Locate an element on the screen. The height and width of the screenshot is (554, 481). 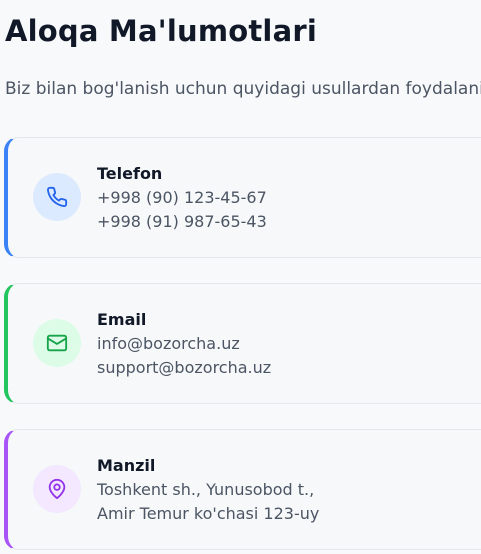
map-pin-icon is located at coordinates (57, 489).